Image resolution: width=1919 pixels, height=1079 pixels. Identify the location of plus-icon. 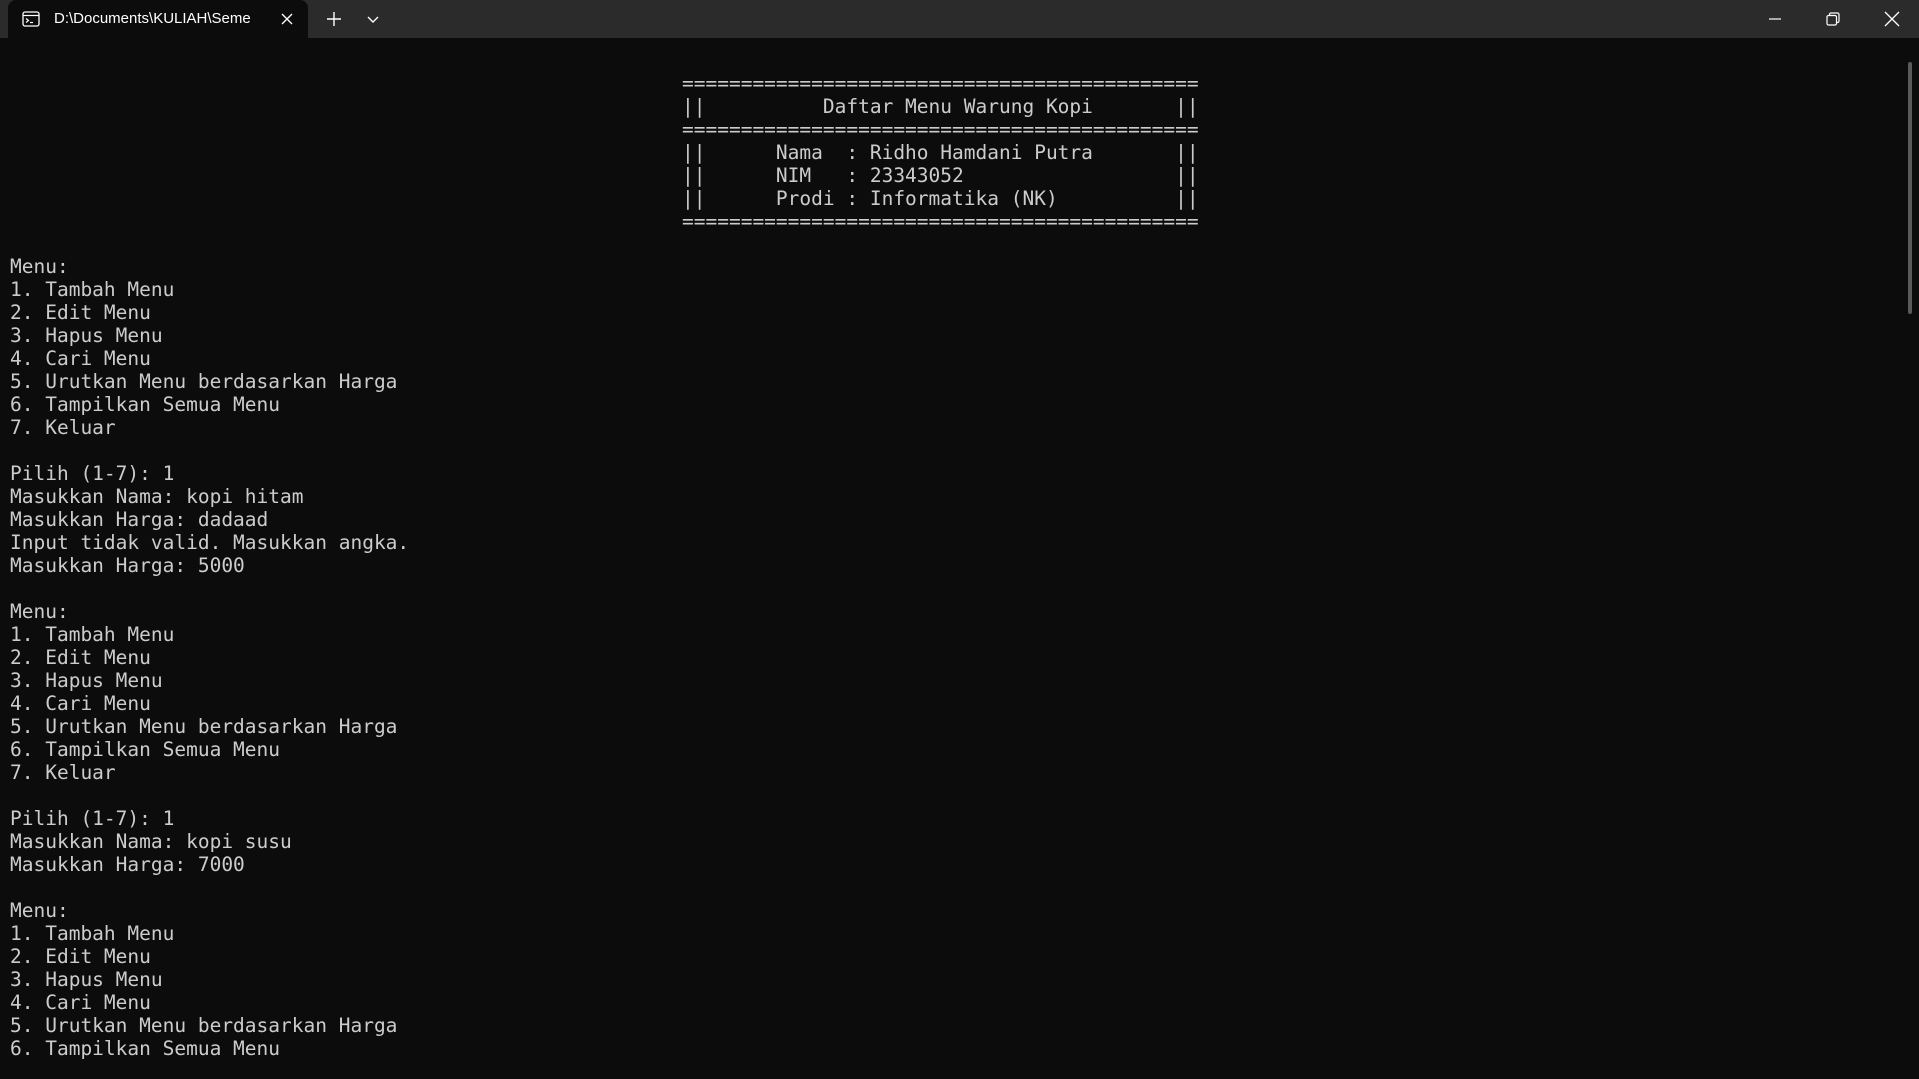
(334, 19).